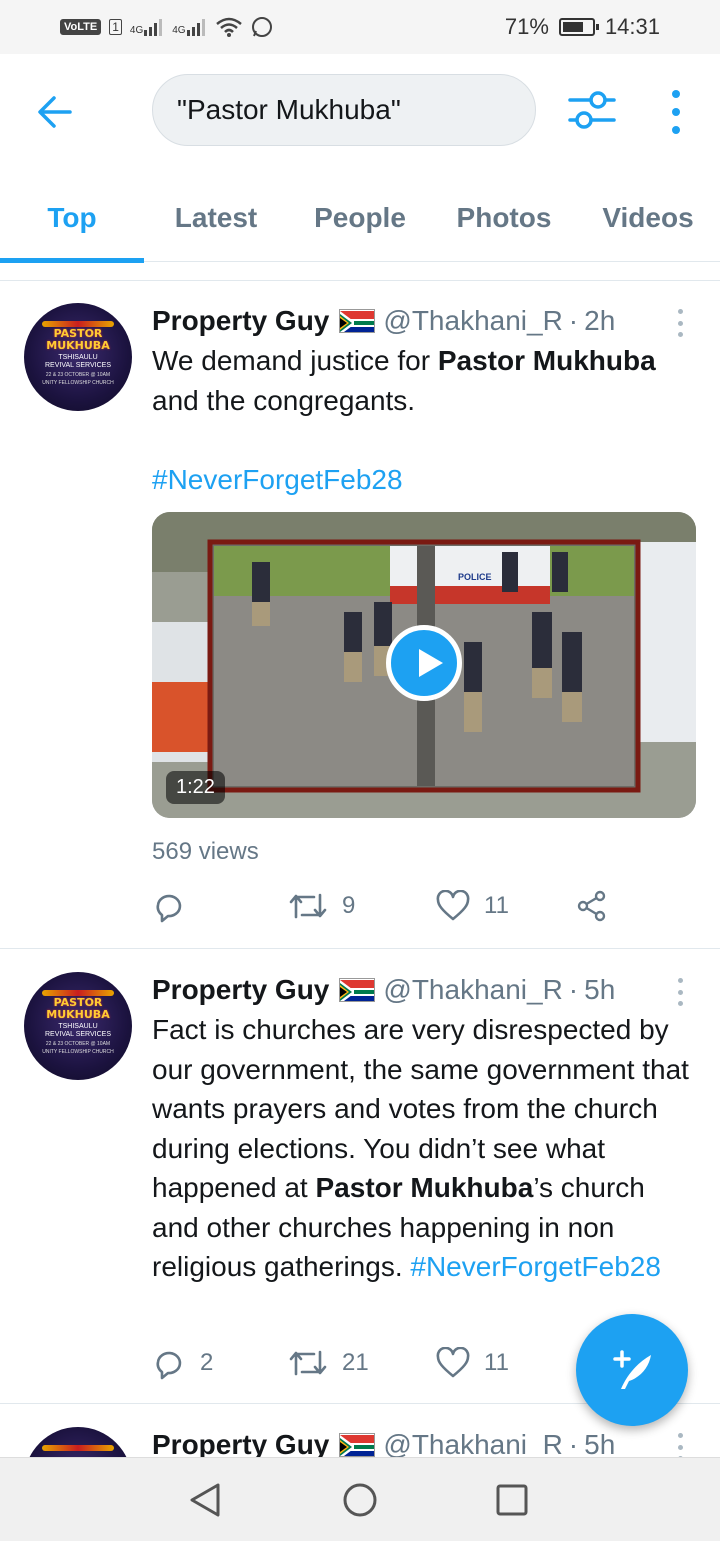 The height and width of the screenshot is (1541, 720). I want to click on reply-icon, so click(169, 1365).